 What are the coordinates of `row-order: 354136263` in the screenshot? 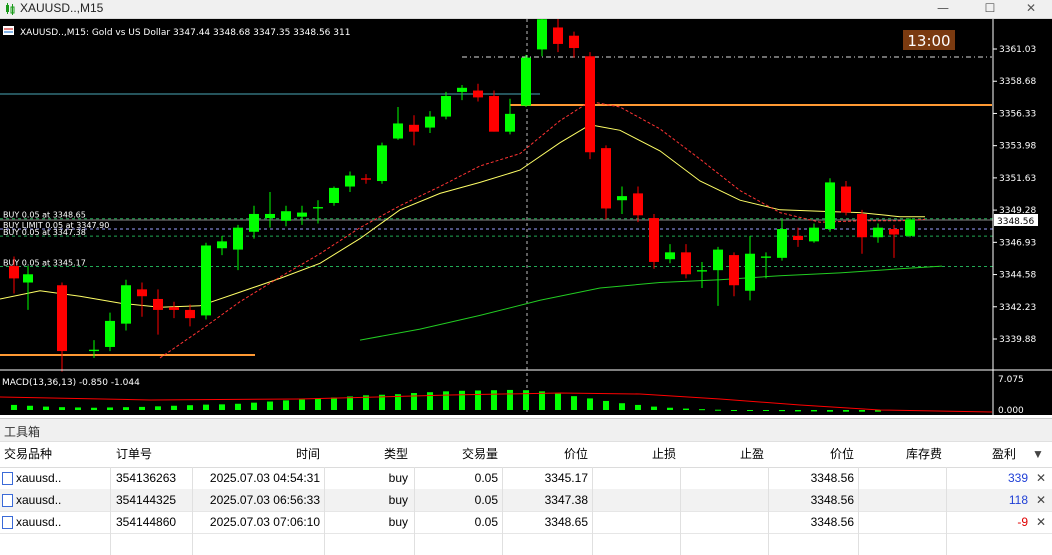 It's located at (146, 478).